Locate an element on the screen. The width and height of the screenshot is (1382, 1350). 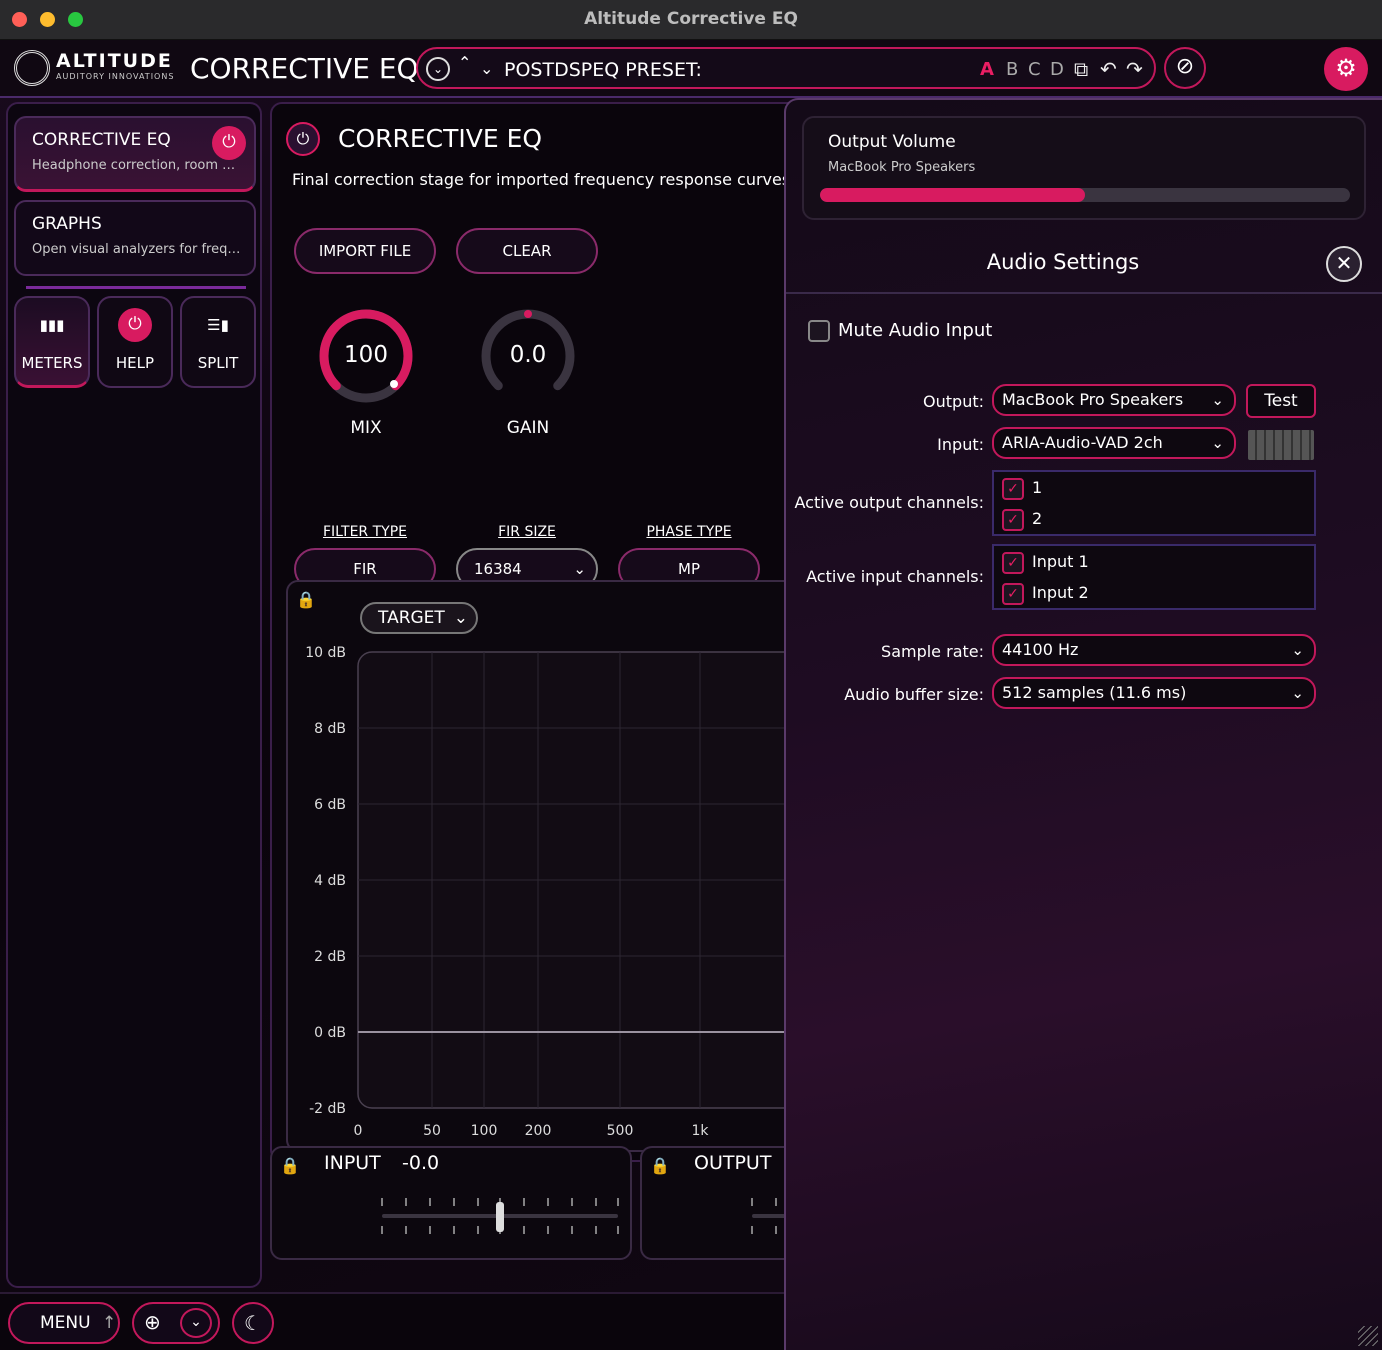
input-gain-panel: 🔒 INPUT -0.0 is located at coordinates (451, 1203).